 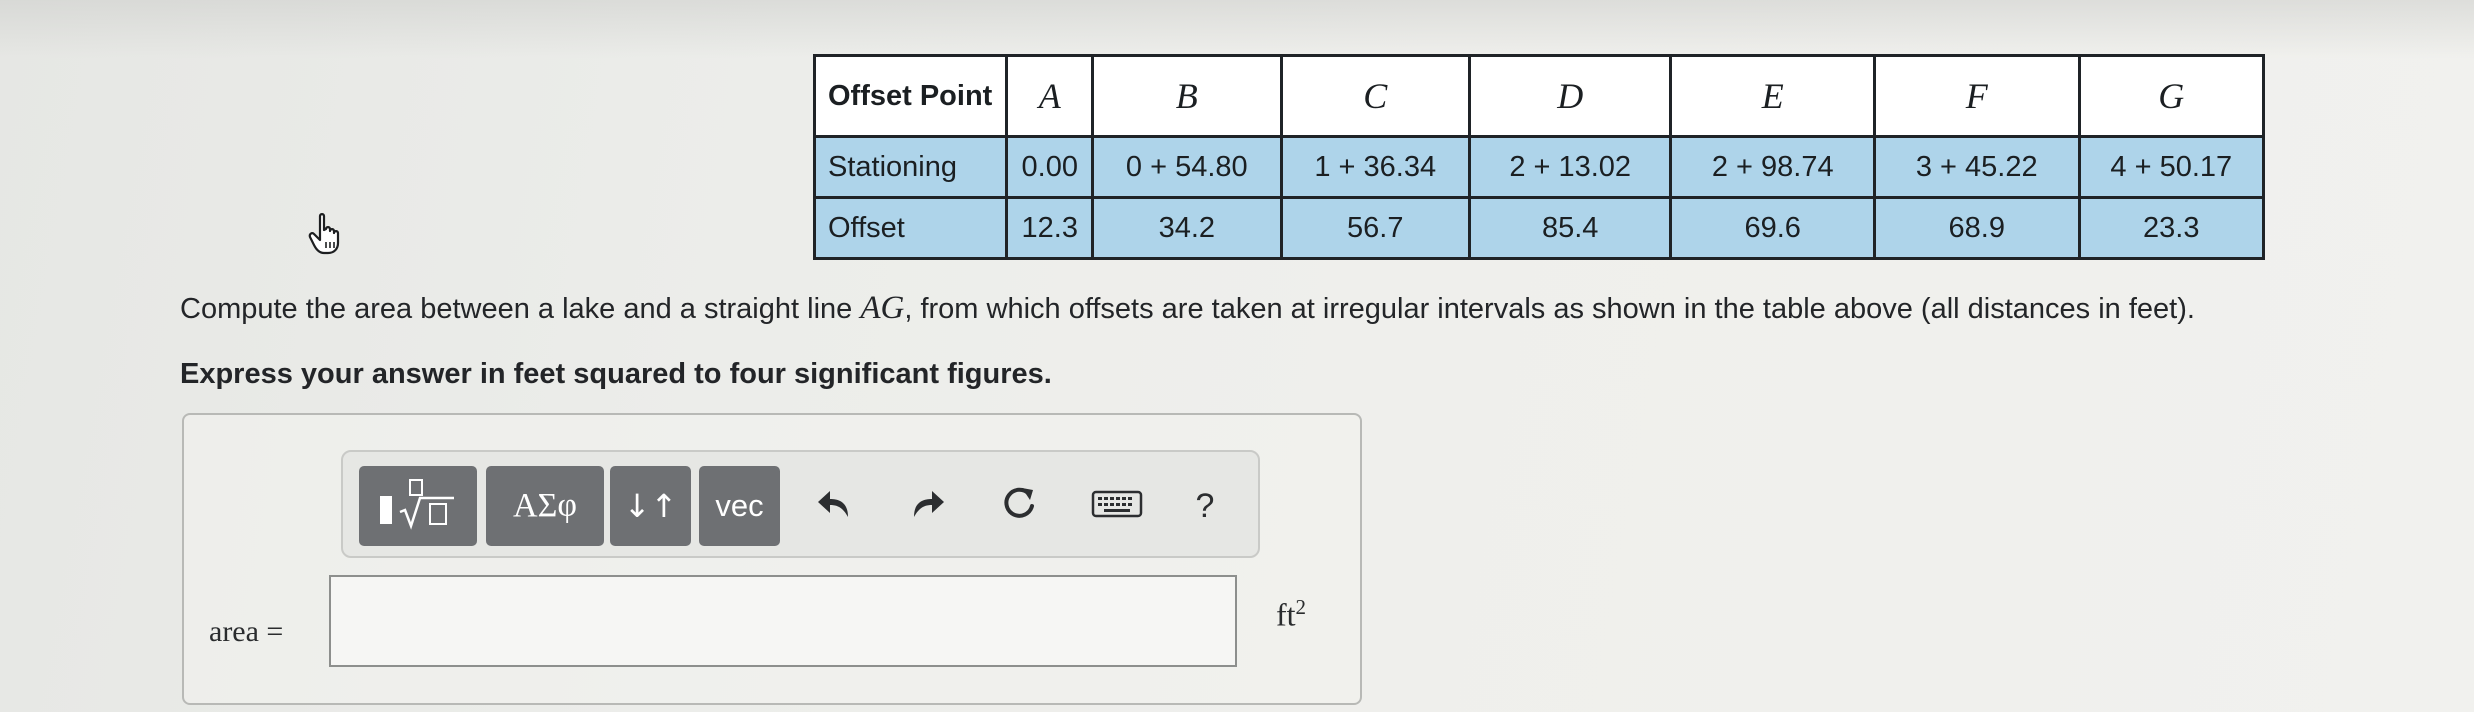 What do you see at coordinates (1237, 29) in the screenshot?
I see `top-shadow` at bounding box center [1237, 29].